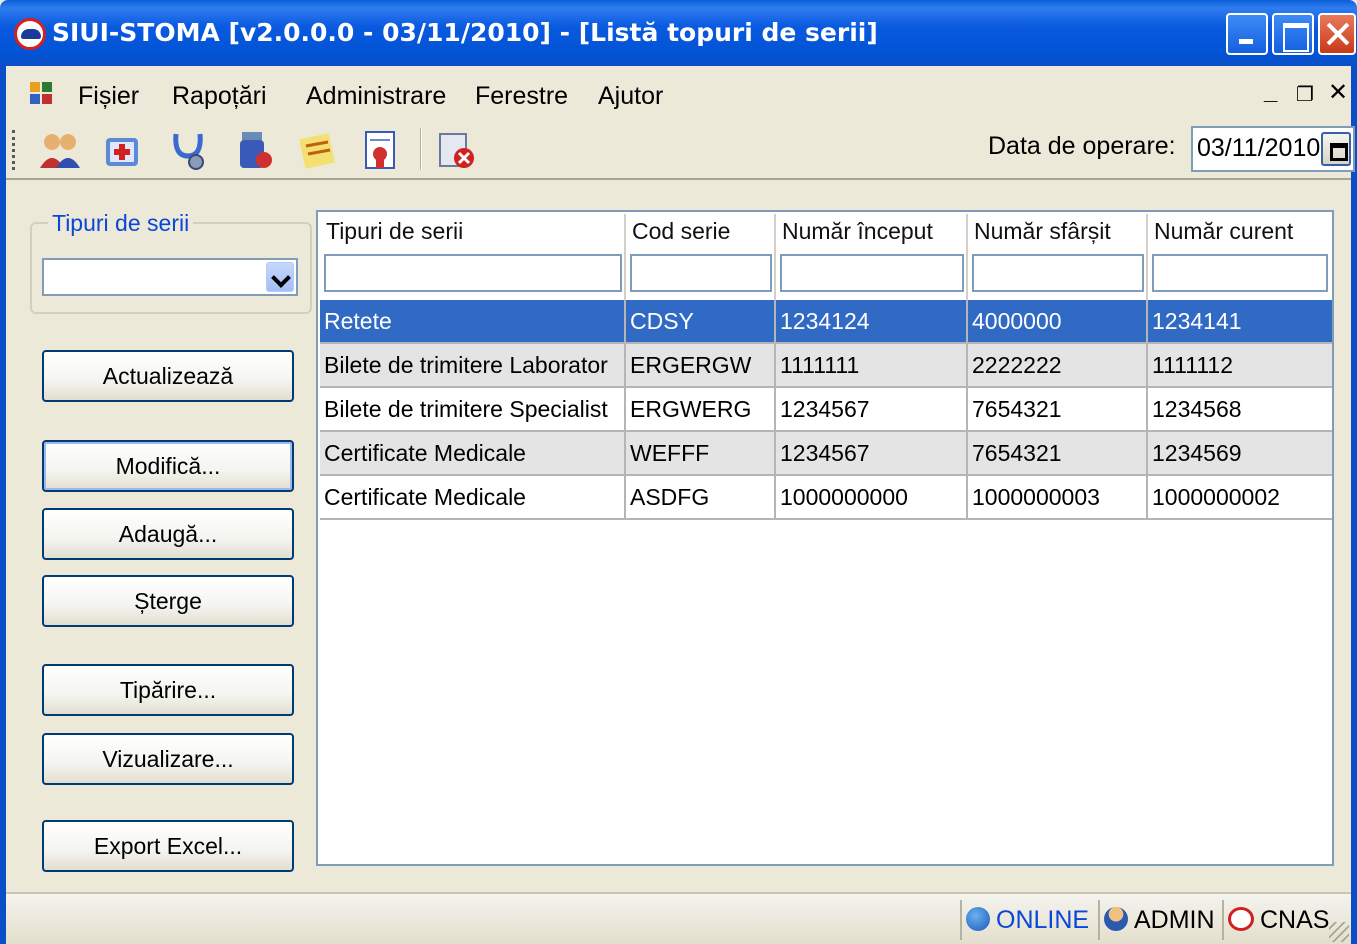 The height and width of the screenshot is (944, 1357). Describe the element at coordinates (380, 150) in the screenshot. I see `certificate-icon` at that location.